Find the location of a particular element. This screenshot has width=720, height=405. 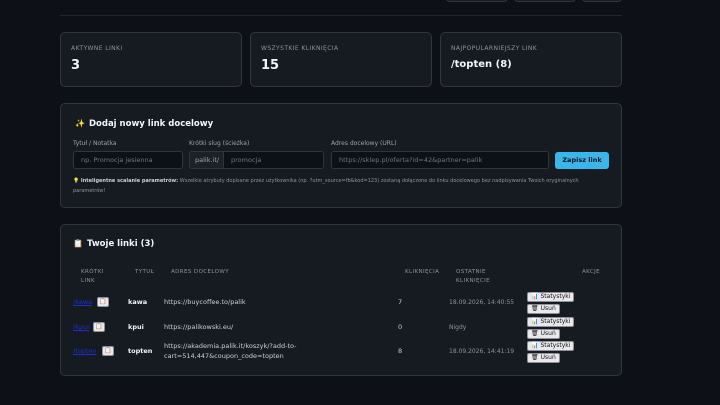

col-clicks: KLIKNIĘCIA is located at coordinates (422, 272).